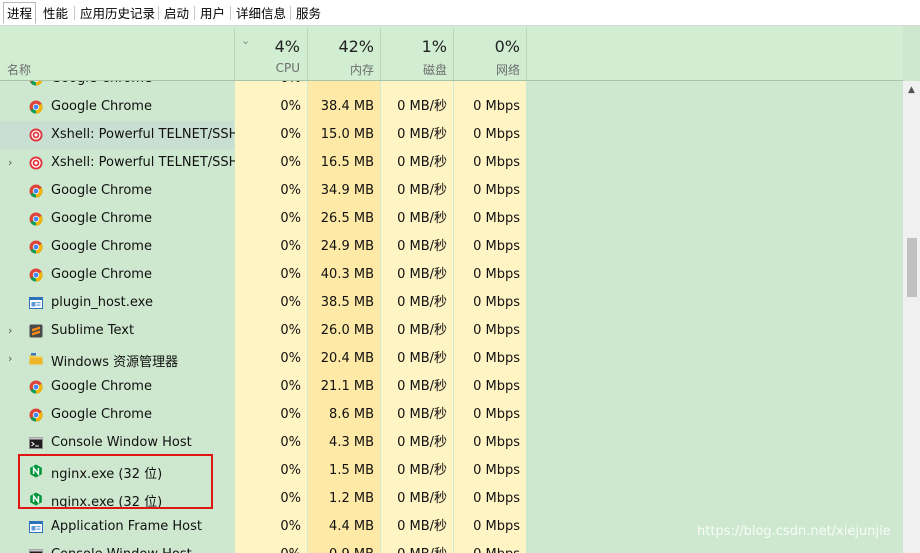 Image resolution: width=920 pixels, height=553 pixels. Describe the element at coordinates (36, 163) in the screenshot. I see `xshell-icon` at that location.